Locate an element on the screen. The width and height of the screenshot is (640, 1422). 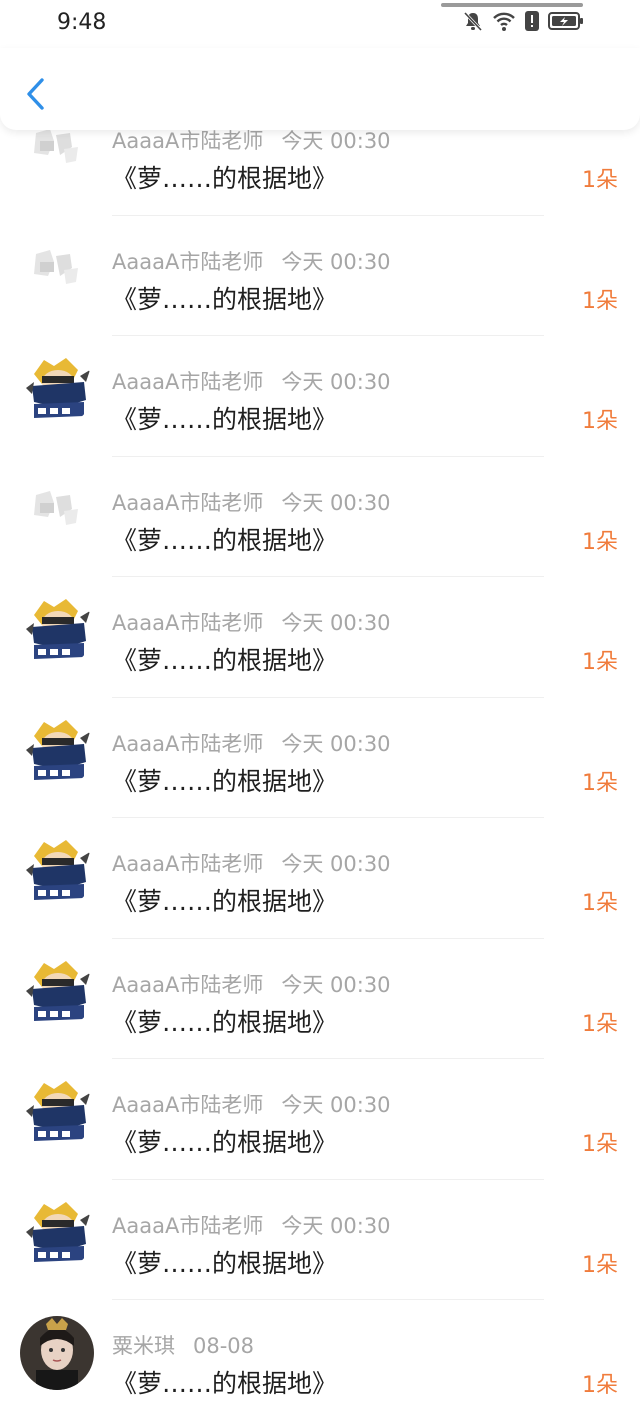
bell-off-icon is located at coordinates (473, 23).